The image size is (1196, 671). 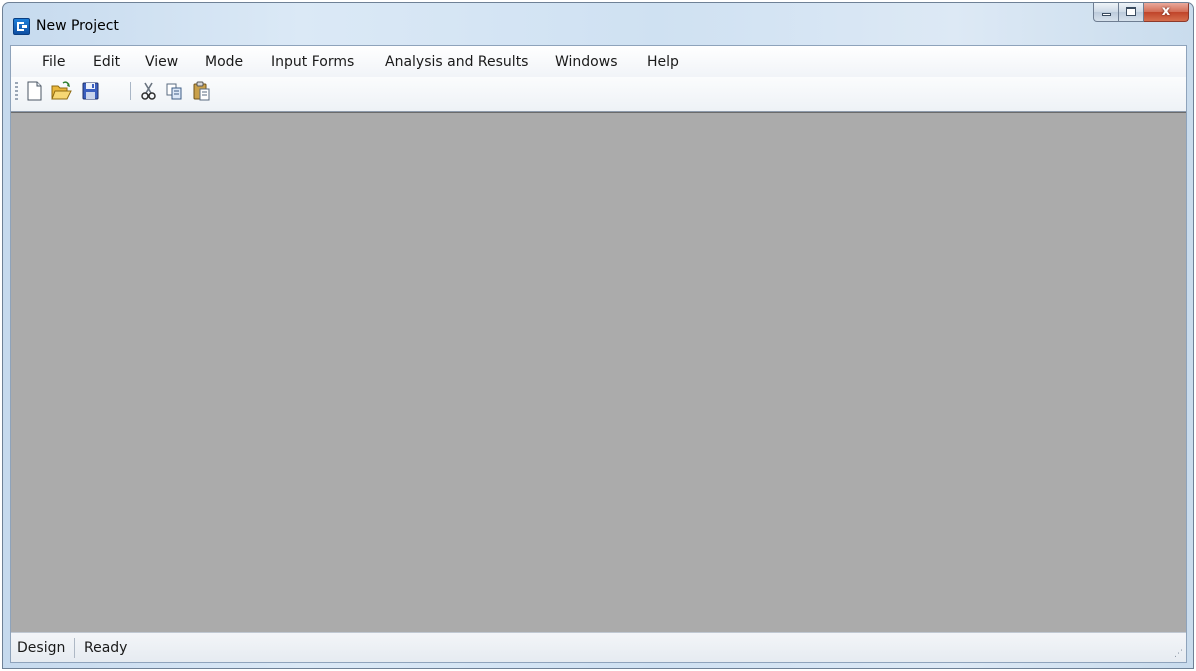 I want to click on status-bar: Design Ready ⋰, so click(x=598, y=647).